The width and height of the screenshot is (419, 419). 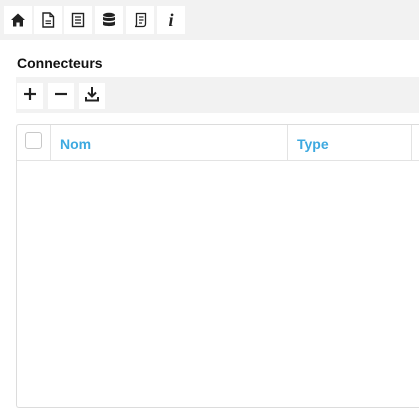 What do you see at coordinates (76, 144) in the screenshot?
I see `column-label-nom: Nom` at bounding box center [76, 144].